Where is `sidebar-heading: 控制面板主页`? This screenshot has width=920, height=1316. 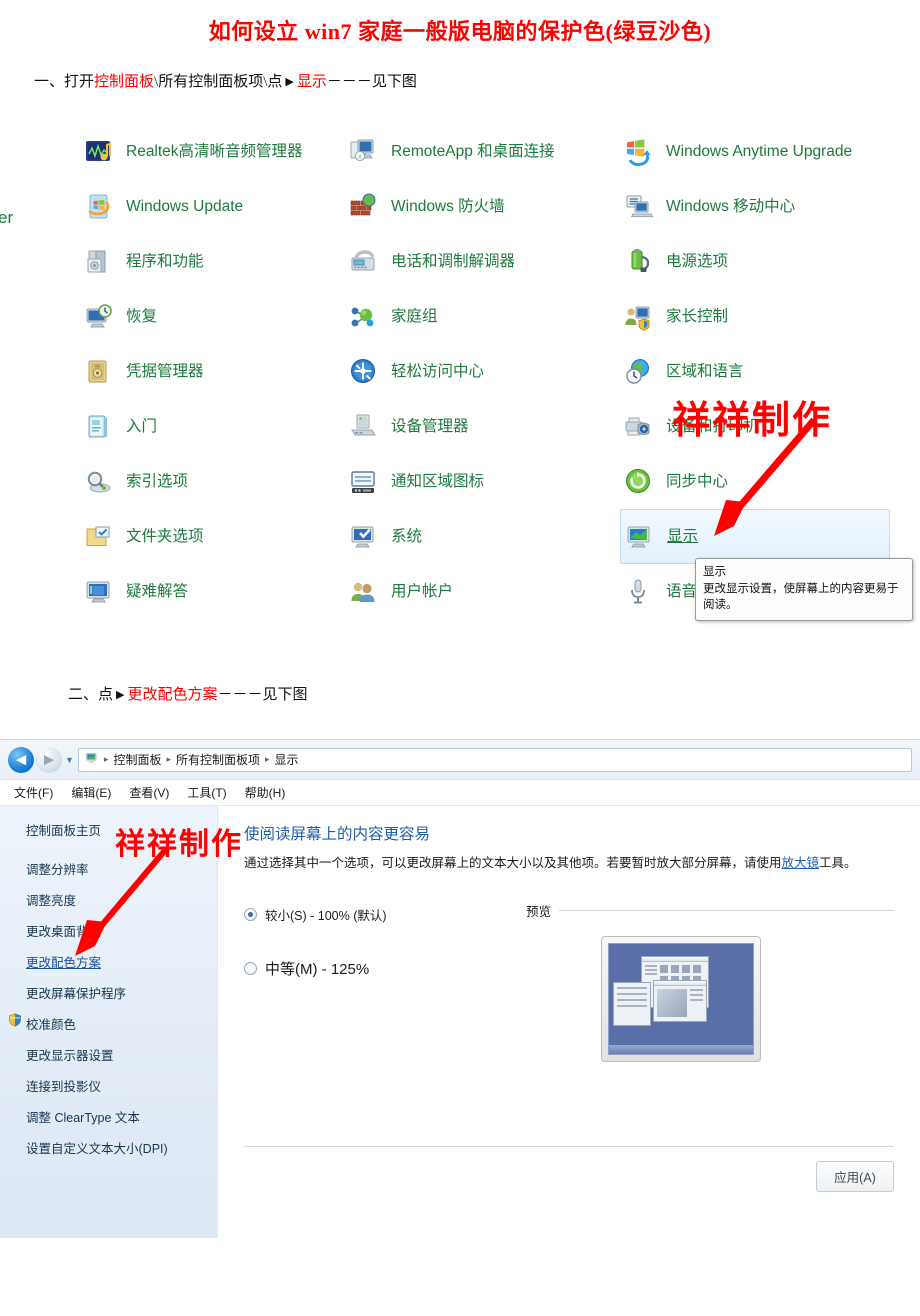
sidebar-heading: 控制面板主页 is located at coordinates (108, 836).